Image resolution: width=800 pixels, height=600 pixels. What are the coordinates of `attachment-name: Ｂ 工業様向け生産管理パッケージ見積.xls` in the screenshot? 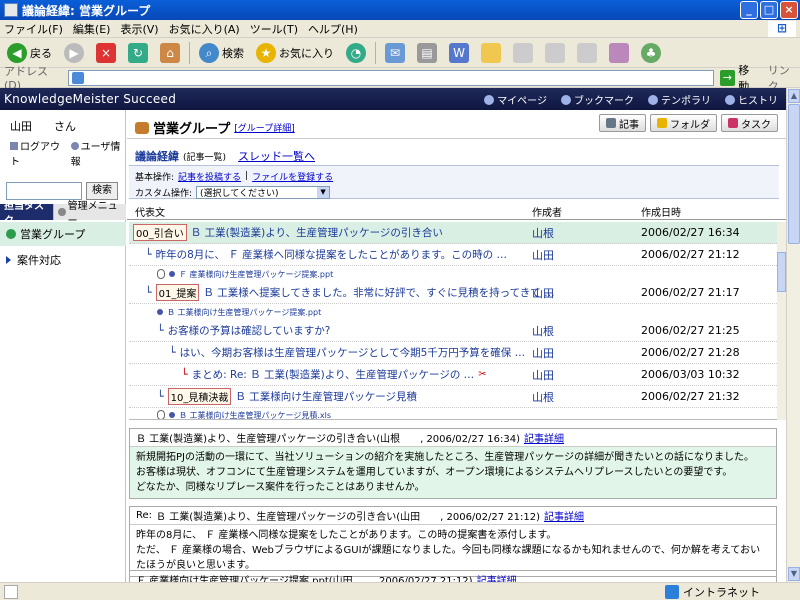 It's located at (255, 415).